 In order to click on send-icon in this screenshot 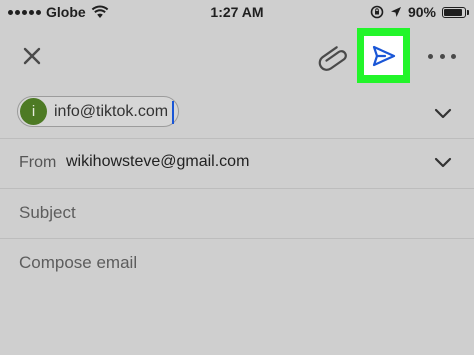, I will do `click(383, 55)`.